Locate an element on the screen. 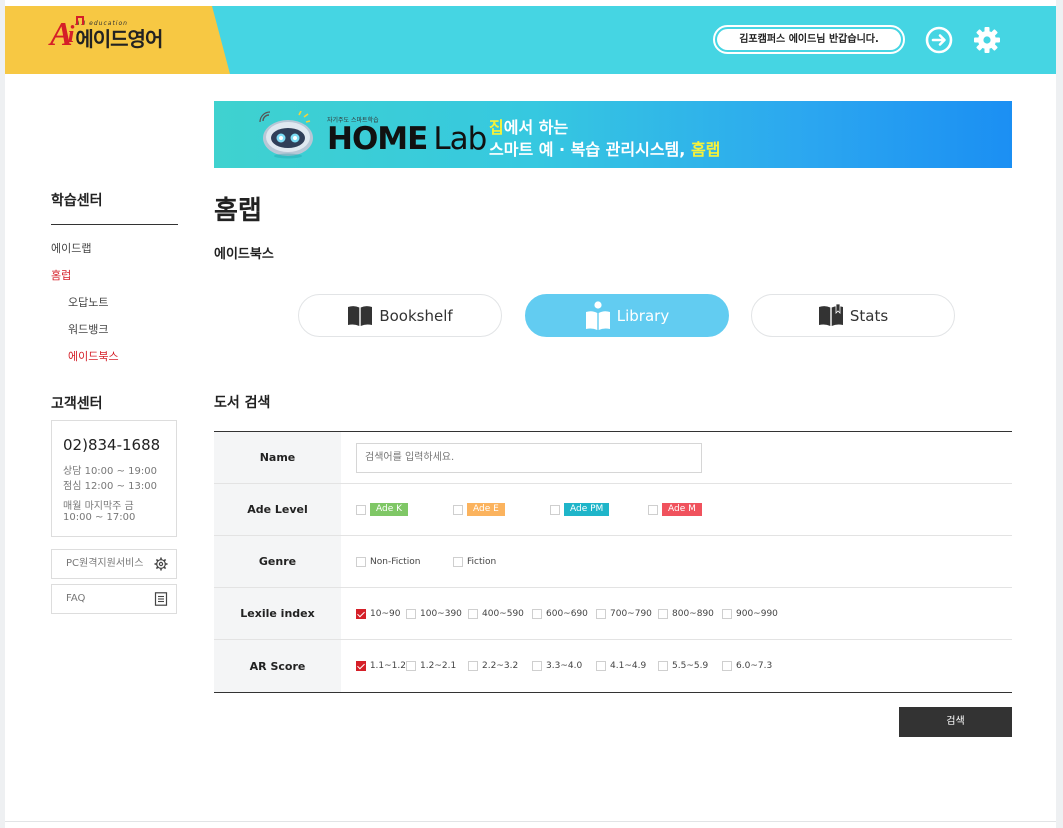  brand-logo: A i A.I education 에이드영어 is located at coordinates (106, 34).